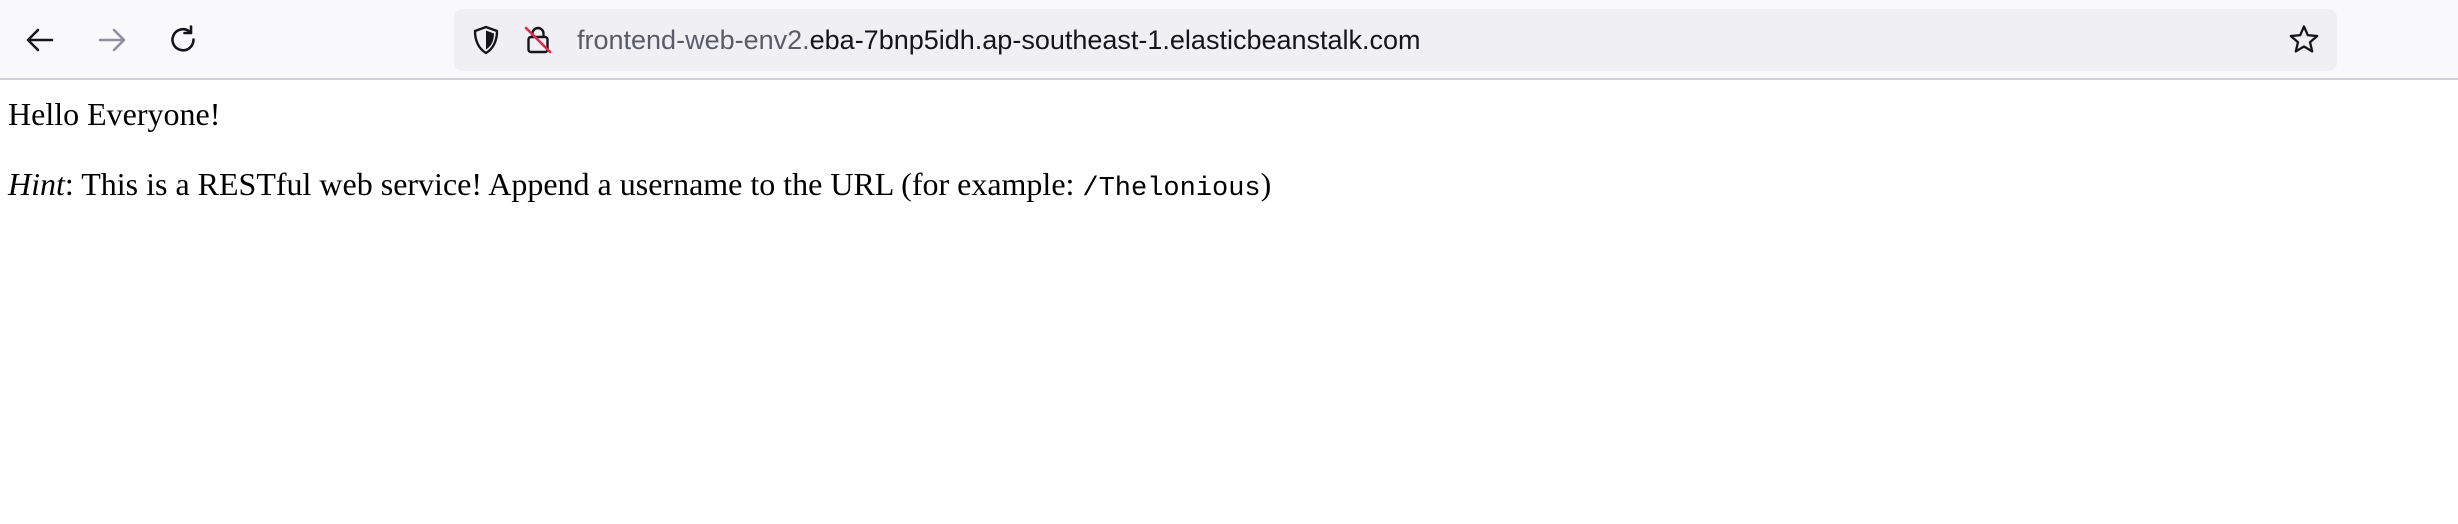  I want to click on lock-slash-icon, so click(538, 40).